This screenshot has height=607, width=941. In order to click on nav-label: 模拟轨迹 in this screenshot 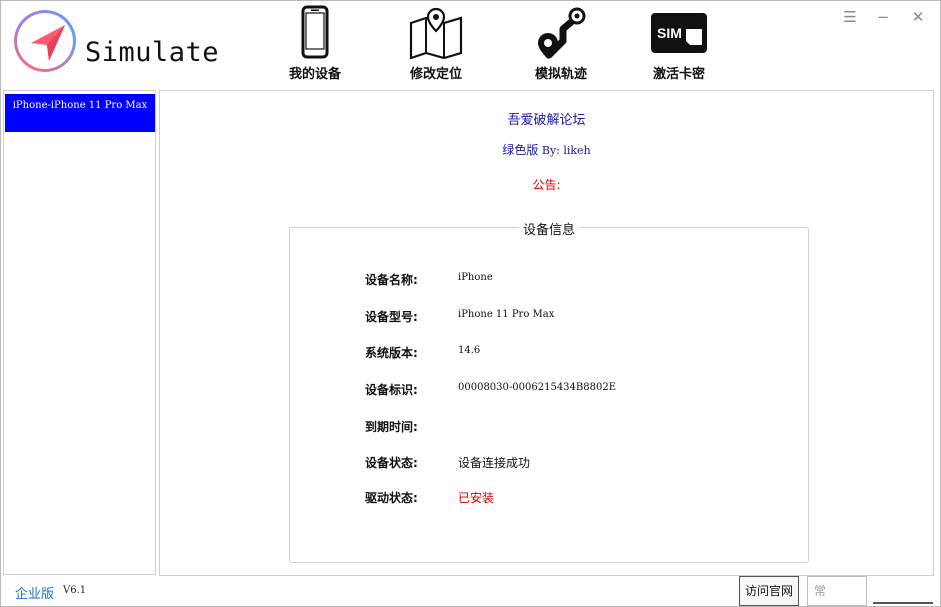, I will do `click(560, 74)`.